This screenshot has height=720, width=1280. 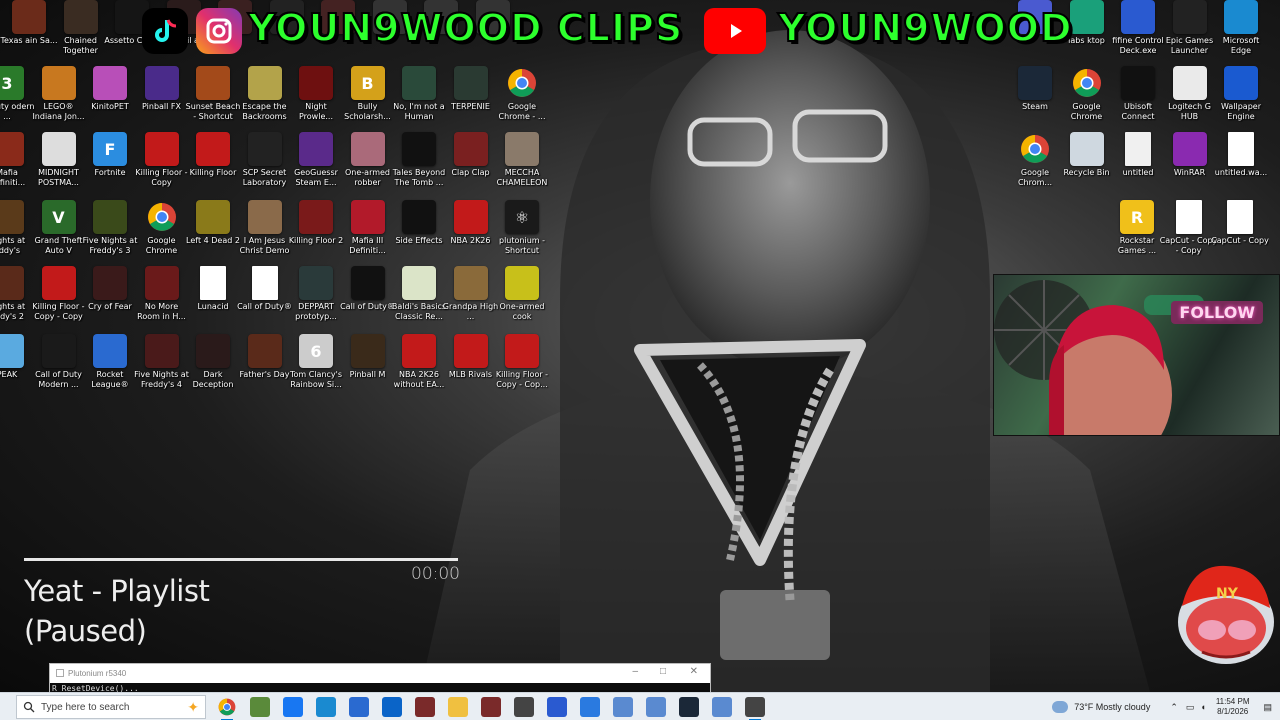 What do you see at coordinates (293, 707) in the screenshot?
I see `taskbar-facebook-icon` at bounding box center [293, 707].